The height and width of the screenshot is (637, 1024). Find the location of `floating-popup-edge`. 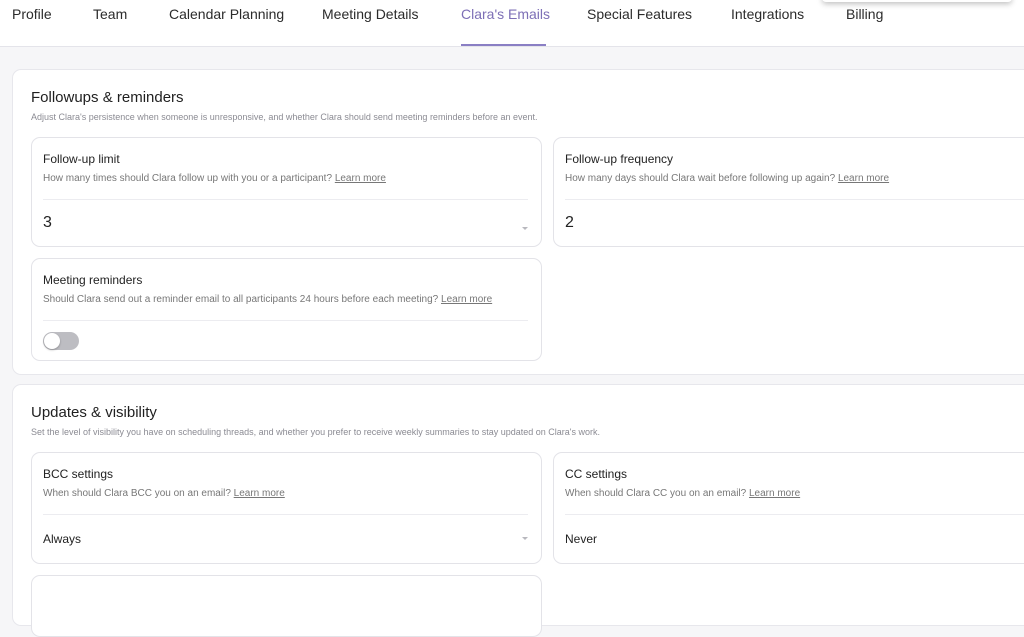

floating-popup-edge is located at coordinates (917, 1).